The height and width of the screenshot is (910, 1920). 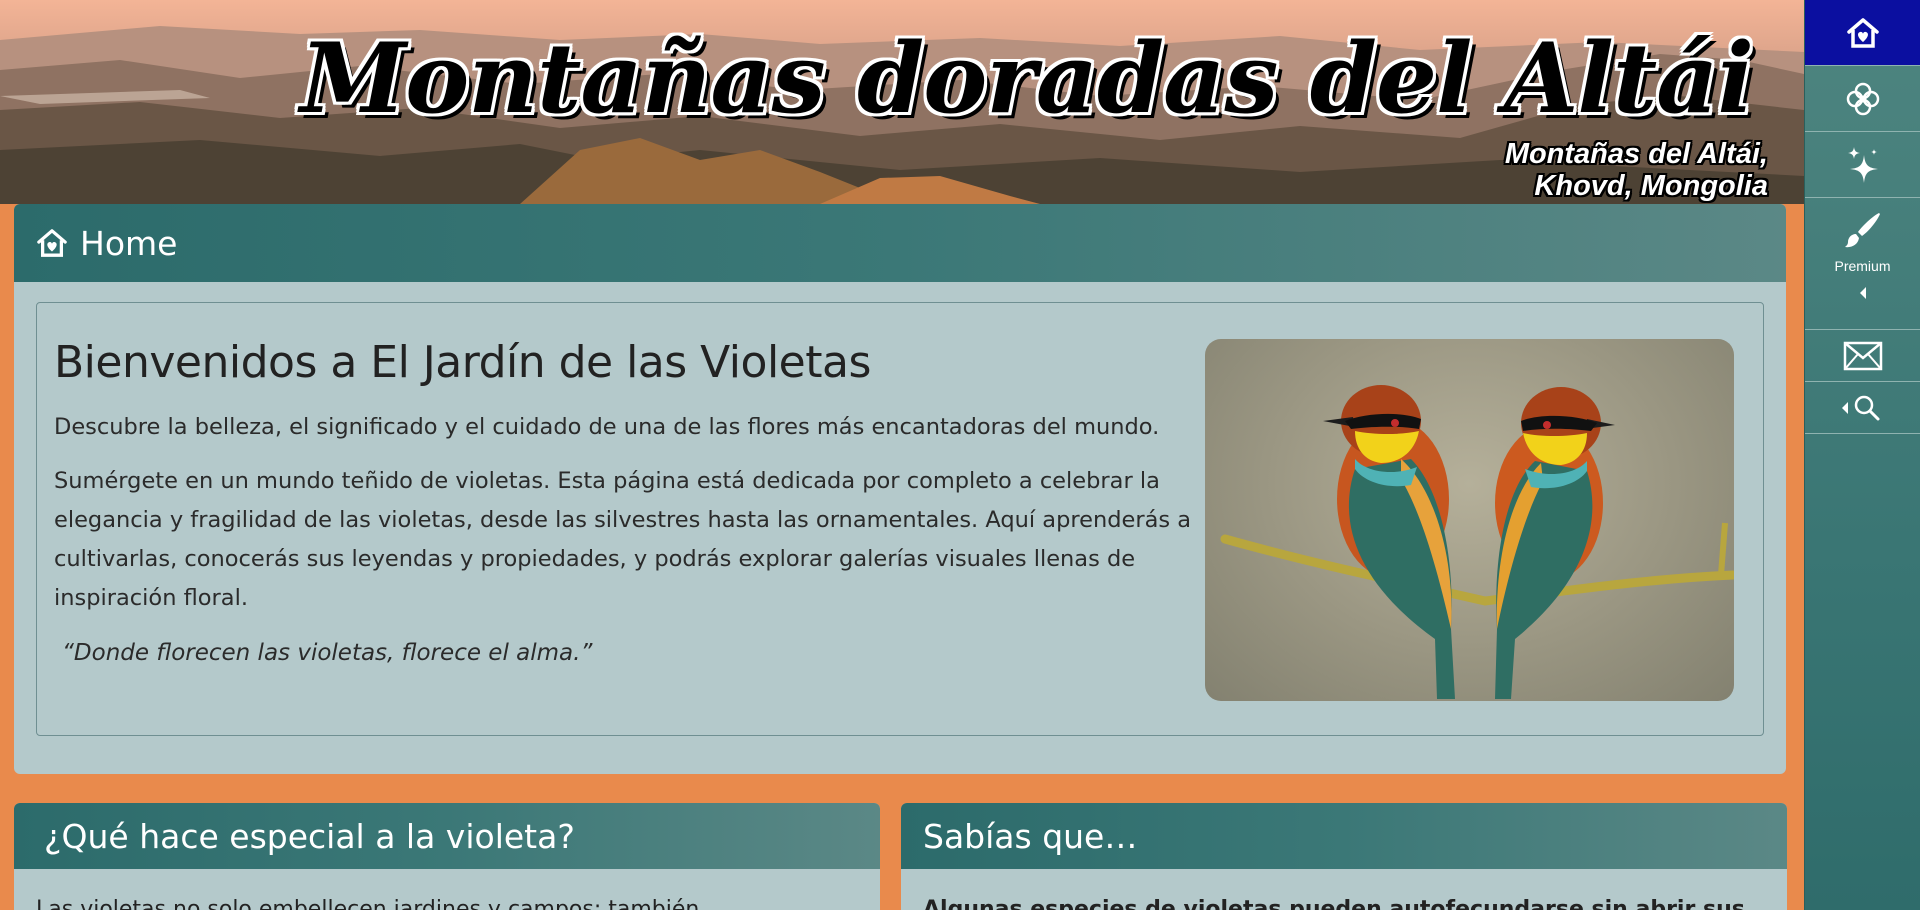 I want to click on banner-location-caption: Montañas del Altái, Khovd, Mongolia, so click(x=1603, y=170).